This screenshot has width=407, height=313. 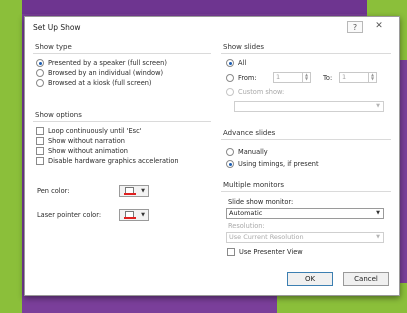 What do you see at coordinates (122, 116) in the screenshot?
I see `show-options-title: Show options` at bounding box center [122, 116].